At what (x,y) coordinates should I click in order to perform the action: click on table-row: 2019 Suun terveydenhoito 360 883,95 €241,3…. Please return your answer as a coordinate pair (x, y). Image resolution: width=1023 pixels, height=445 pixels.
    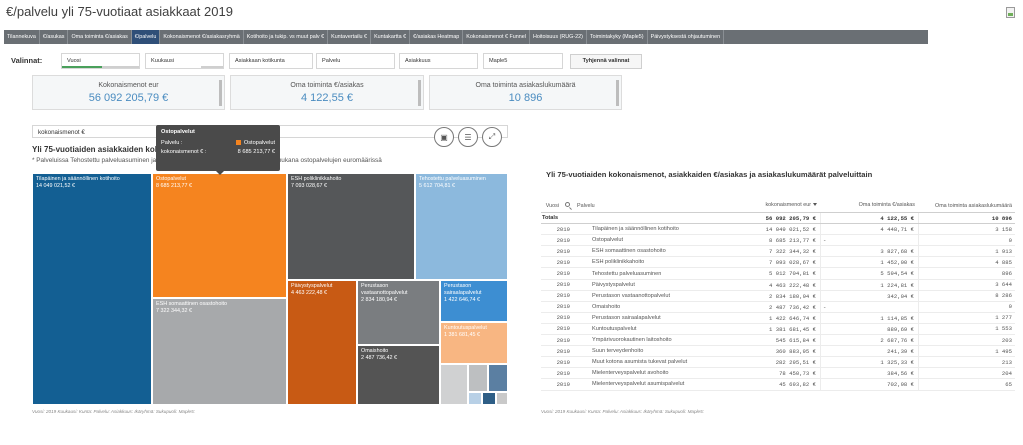
    Looking at the image, I should click on (778, 352).